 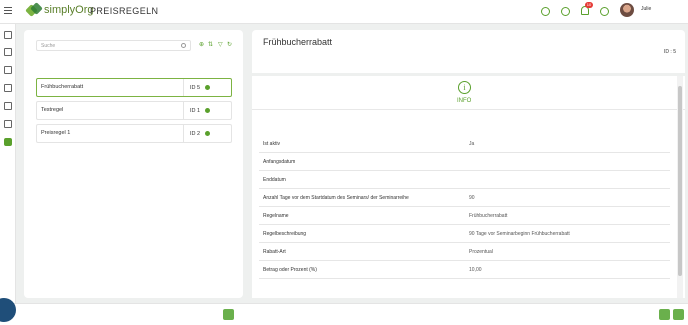 What do you see at coordinates (228, 314) in the screenshot?
I see `copy-button` at bounding box center [228, 314].